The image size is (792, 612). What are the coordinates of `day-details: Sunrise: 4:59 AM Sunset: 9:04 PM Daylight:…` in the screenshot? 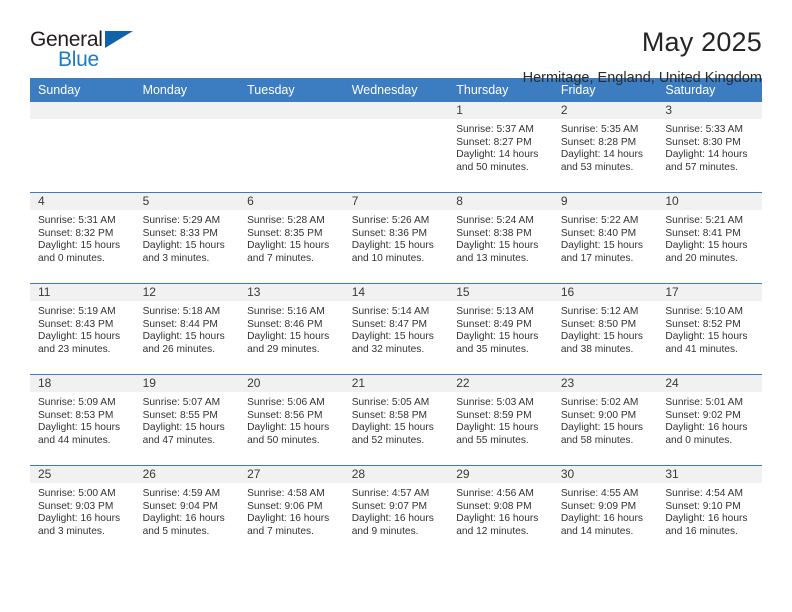 It's located at (187, 510).